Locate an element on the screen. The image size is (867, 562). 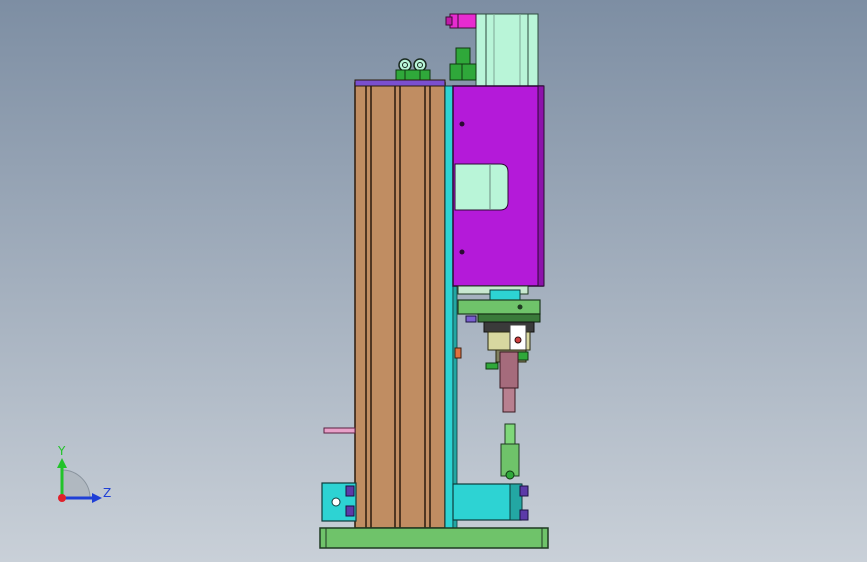
air-cylinder is located at coordinates (507, 50).